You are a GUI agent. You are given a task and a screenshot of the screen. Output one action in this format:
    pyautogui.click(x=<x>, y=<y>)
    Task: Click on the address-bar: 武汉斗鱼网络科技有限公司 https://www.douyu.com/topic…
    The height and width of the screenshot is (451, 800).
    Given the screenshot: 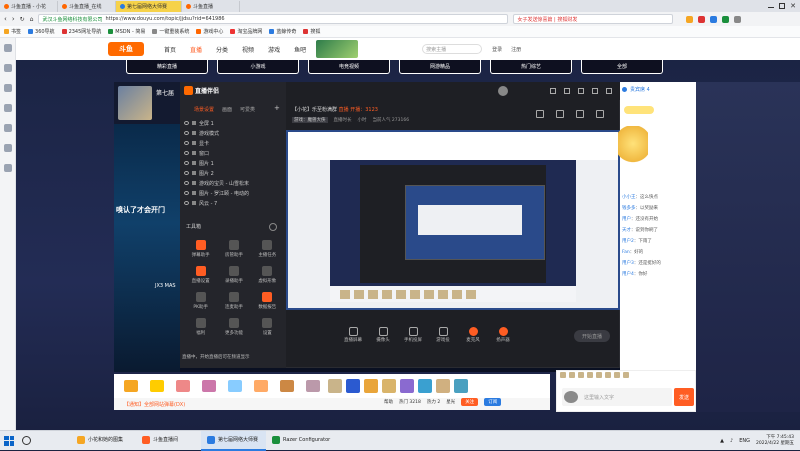 What is the action you would take?
    pyautogui.click(x=273, y=19)
    